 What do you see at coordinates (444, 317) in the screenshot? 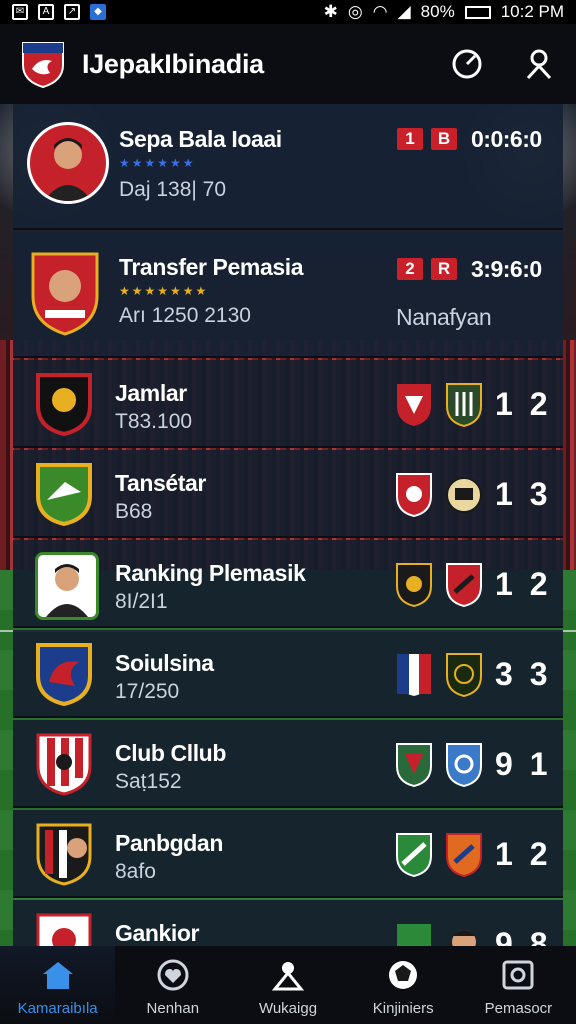
I see `opponent-name: Nanafyan` at bounding box center [444, 317].